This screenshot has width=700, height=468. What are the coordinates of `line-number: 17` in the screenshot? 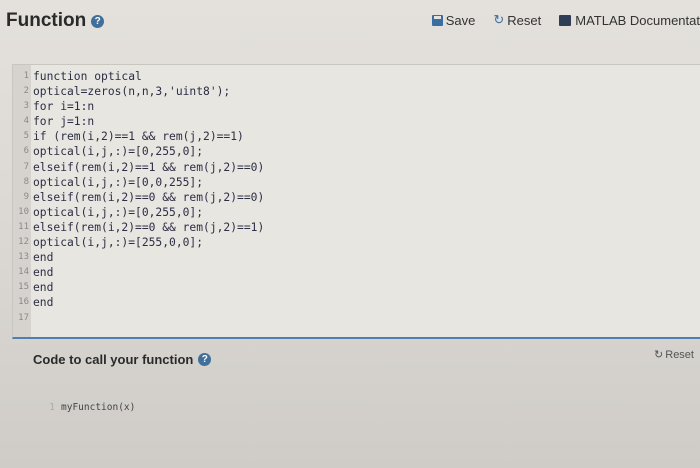 It's located at (23, 317).